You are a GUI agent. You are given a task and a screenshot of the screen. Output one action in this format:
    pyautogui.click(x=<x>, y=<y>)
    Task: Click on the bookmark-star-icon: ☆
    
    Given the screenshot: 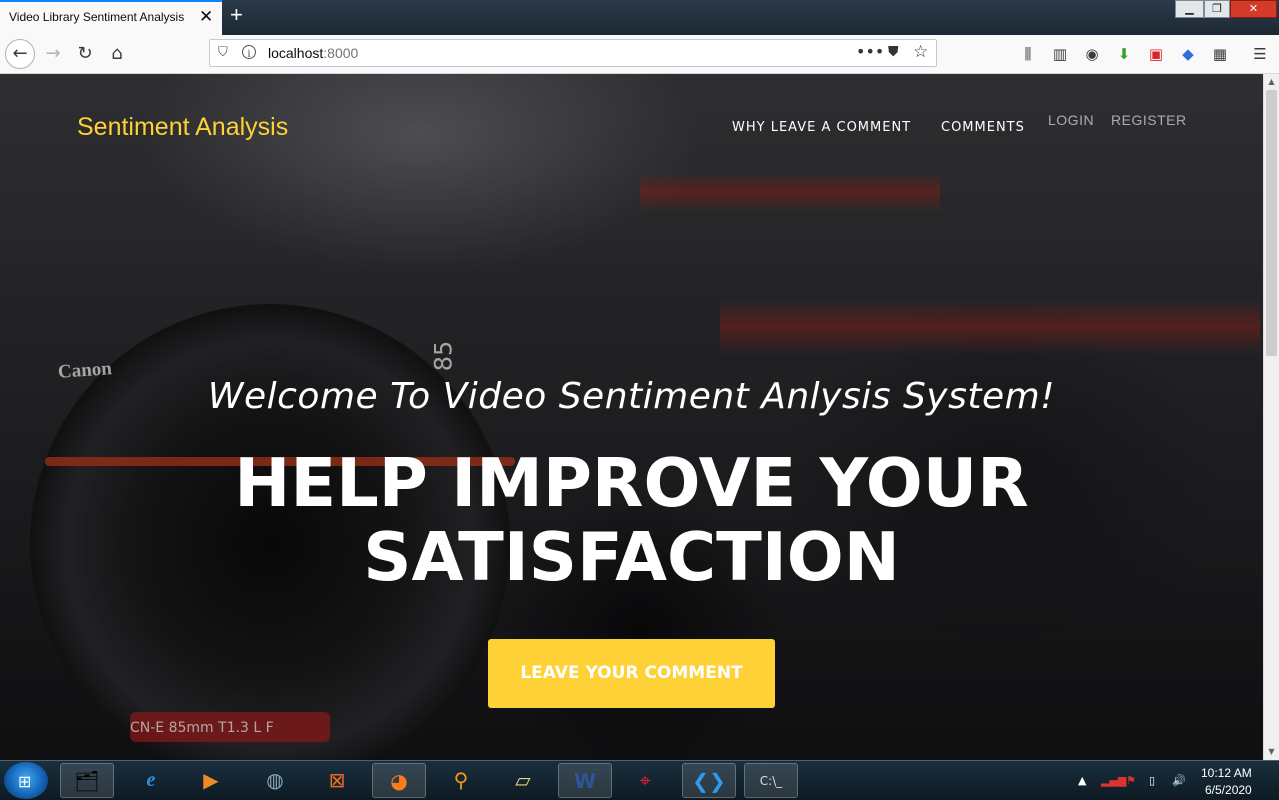 What is the action you would take?
    pyautogui.click(x=920, y=52)
    